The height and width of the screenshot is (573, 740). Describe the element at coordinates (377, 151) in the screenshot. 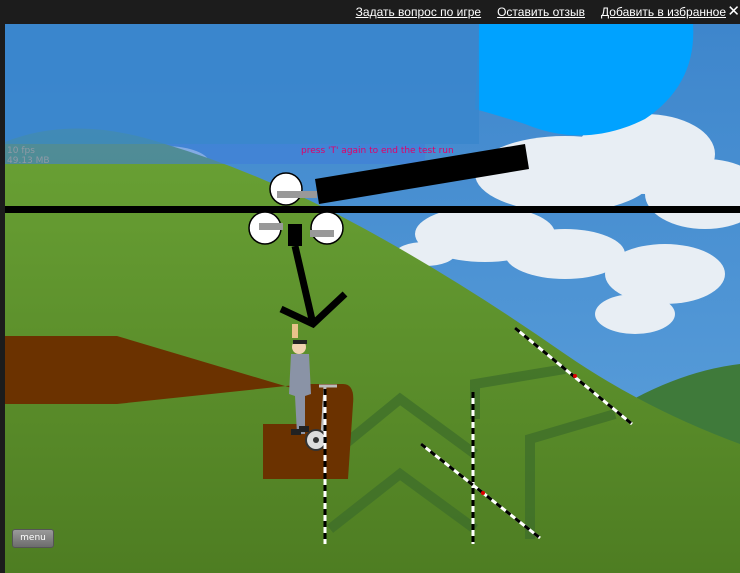

I see `test-run-hint: press 'T' again to end the test run` at that location.